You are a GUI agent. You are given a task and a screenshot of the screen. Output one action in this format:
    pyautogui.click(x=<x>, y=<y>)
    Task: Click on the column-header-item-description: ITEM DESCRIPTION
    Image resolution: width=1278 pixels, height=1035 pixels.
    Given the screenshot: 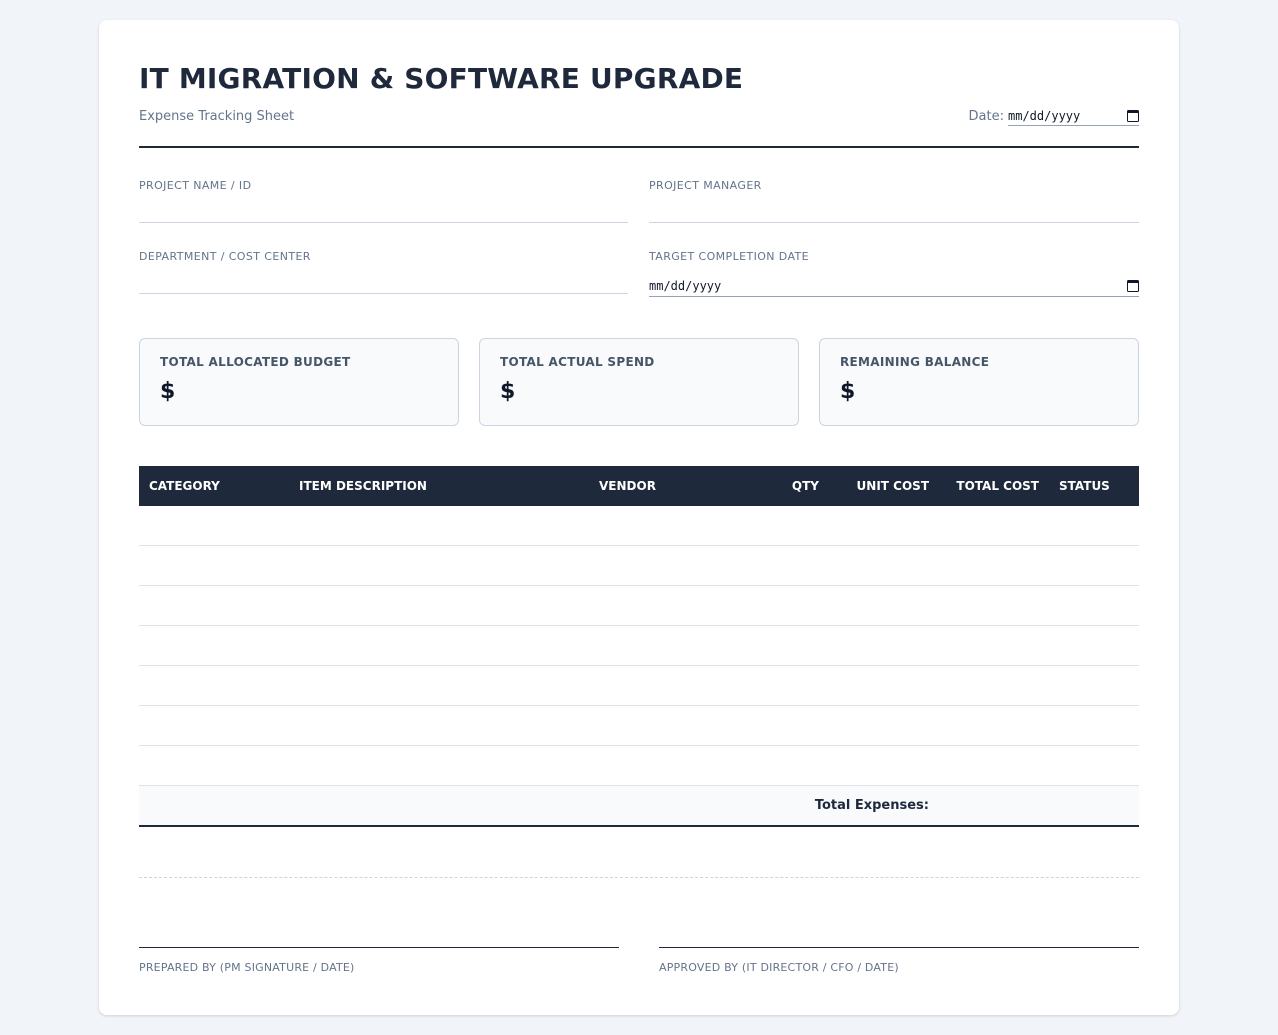 What is the action you would take?
    pyautogui.click(x=363, y=486)
    